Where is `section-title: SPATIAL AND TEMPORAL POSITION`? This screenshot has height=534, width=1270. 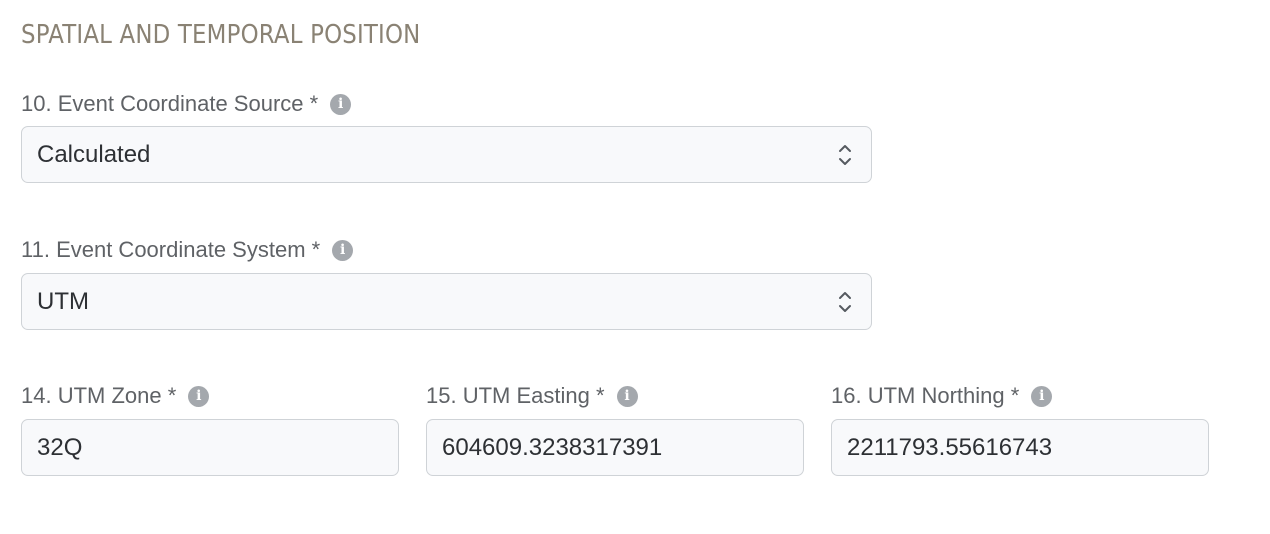
section-title: SPATIAL AND TEMPORAL POSITION is located at coordinates (221, 35).